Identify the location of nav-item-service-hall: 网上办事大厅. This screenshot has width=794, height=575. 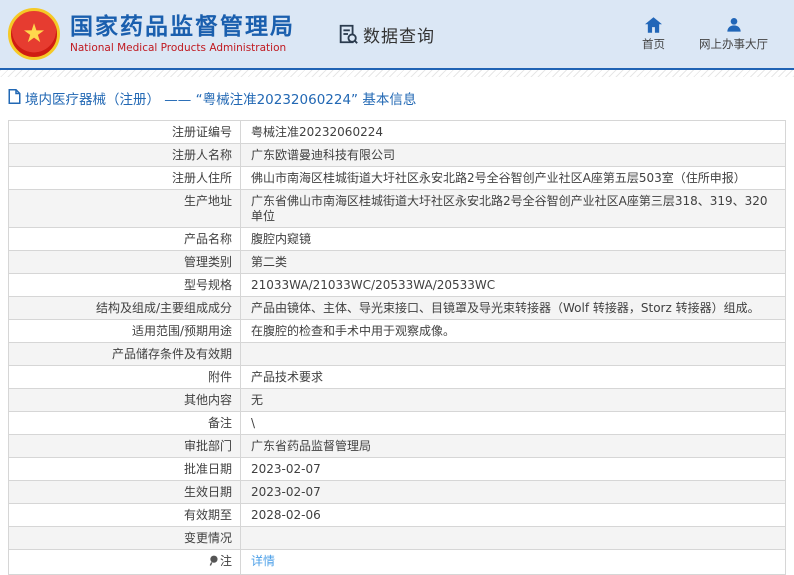
(733, 34).